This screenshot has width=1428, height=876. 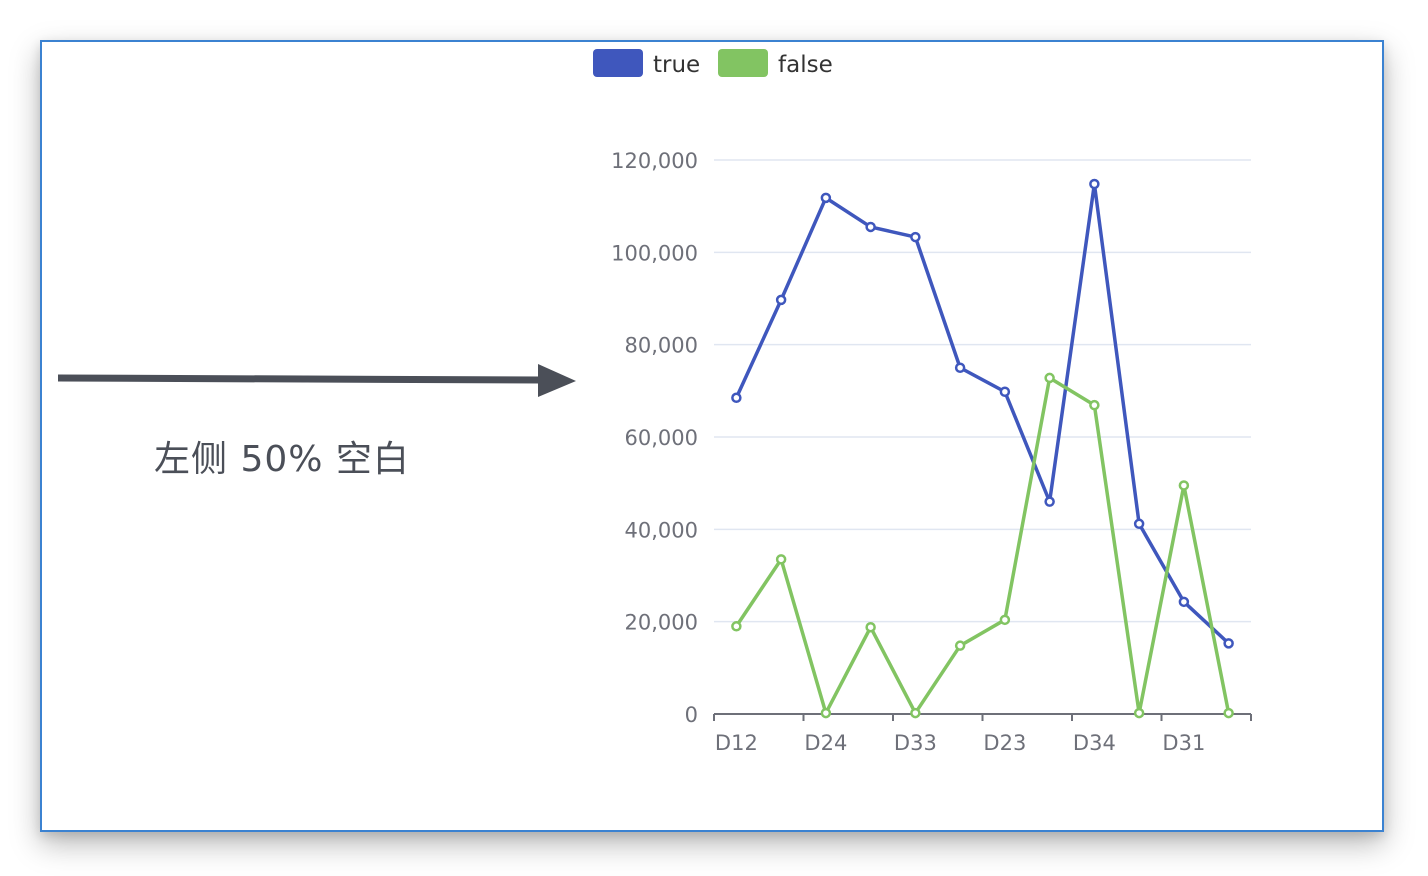 I want to click on y-tick-label: 80,000, so click(x=661, y=346).